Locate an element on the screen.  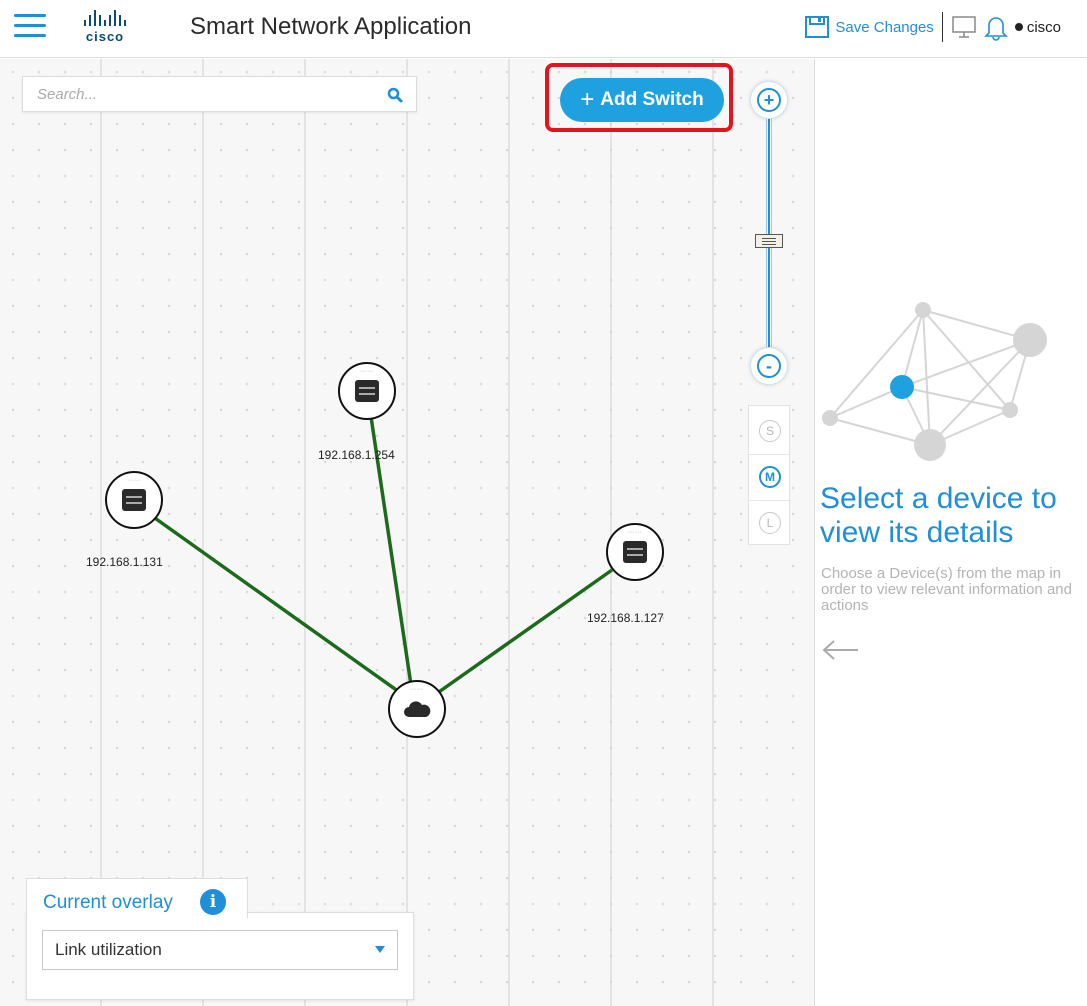
chevron-down-icon is located at coordinates (380, 949).